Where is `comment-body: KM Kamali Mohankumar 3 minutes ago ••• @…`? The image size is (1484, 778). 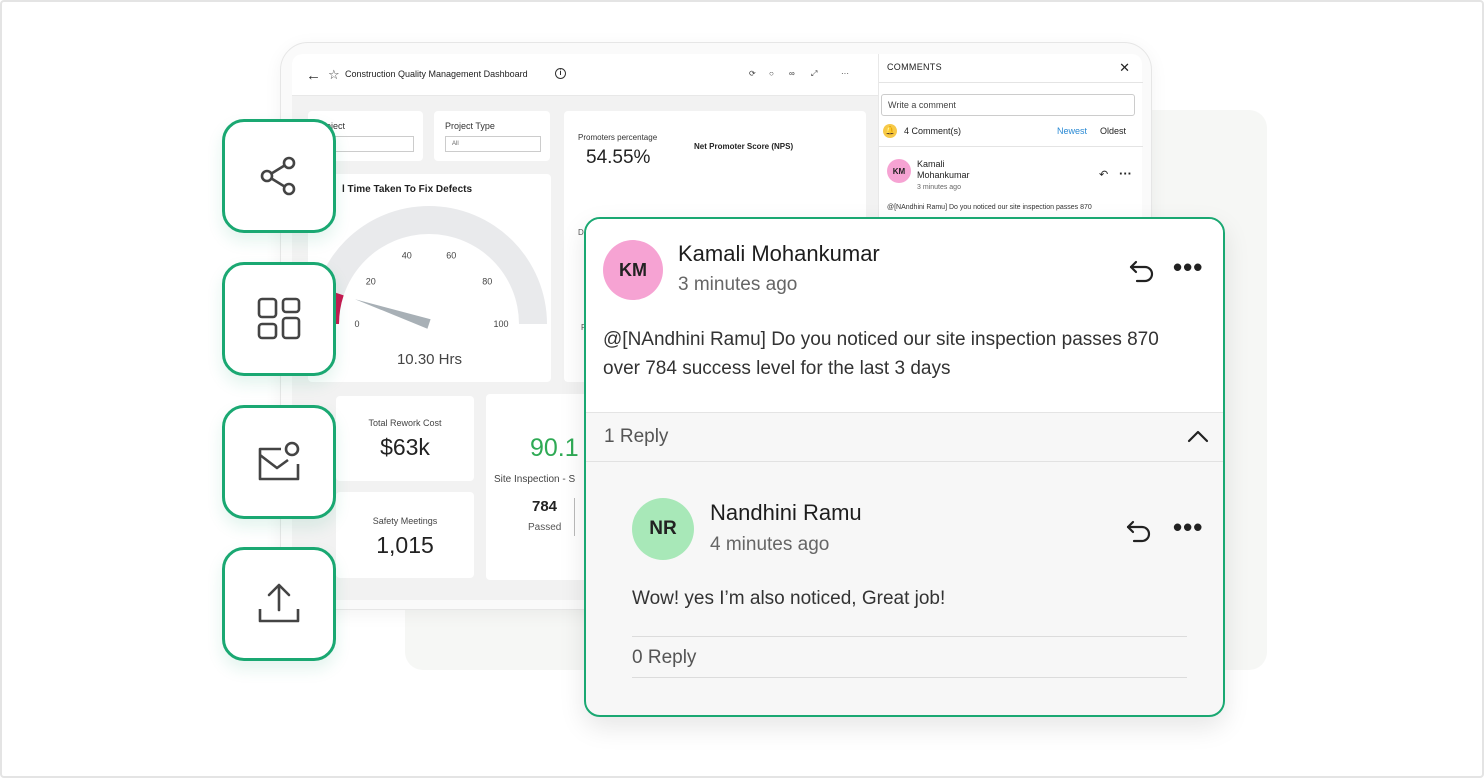
comment-body: KM Kamali Mohankumar 3 minutes ago ••• @… is located at coordinates (904, 316).